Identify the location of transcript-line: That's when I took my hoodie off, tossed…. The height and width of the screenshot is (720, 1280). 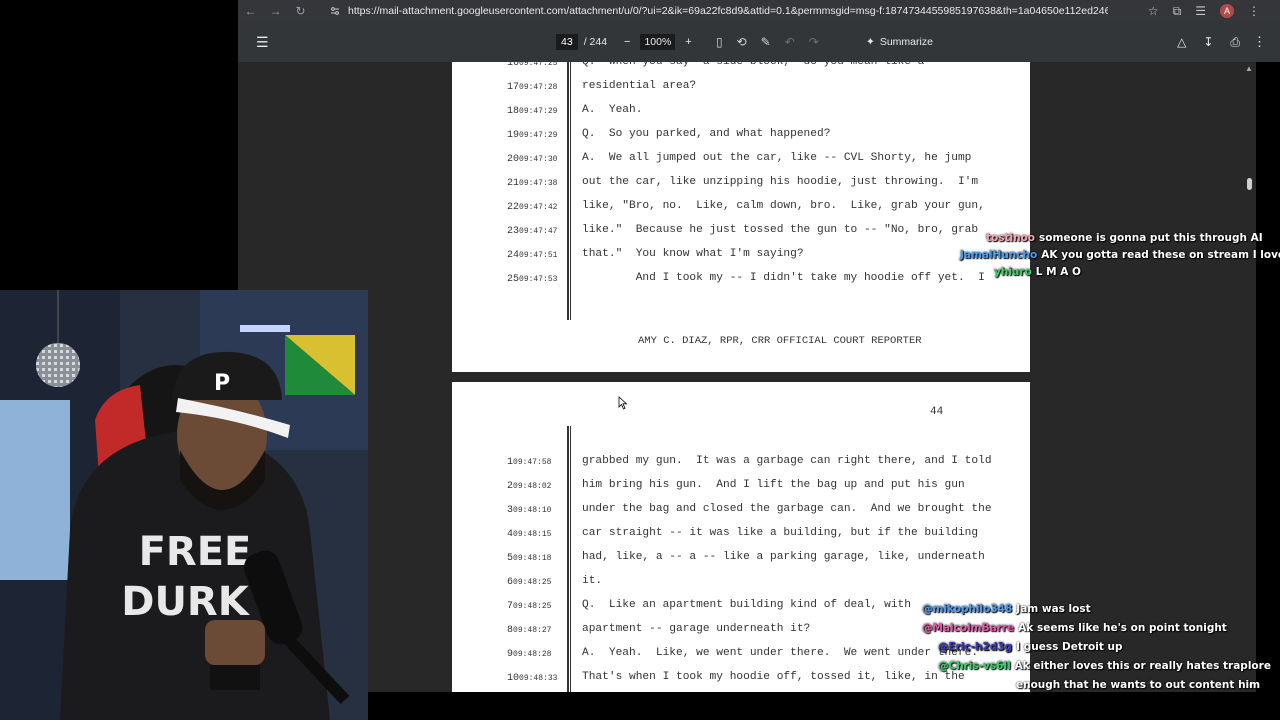
(773, 677).